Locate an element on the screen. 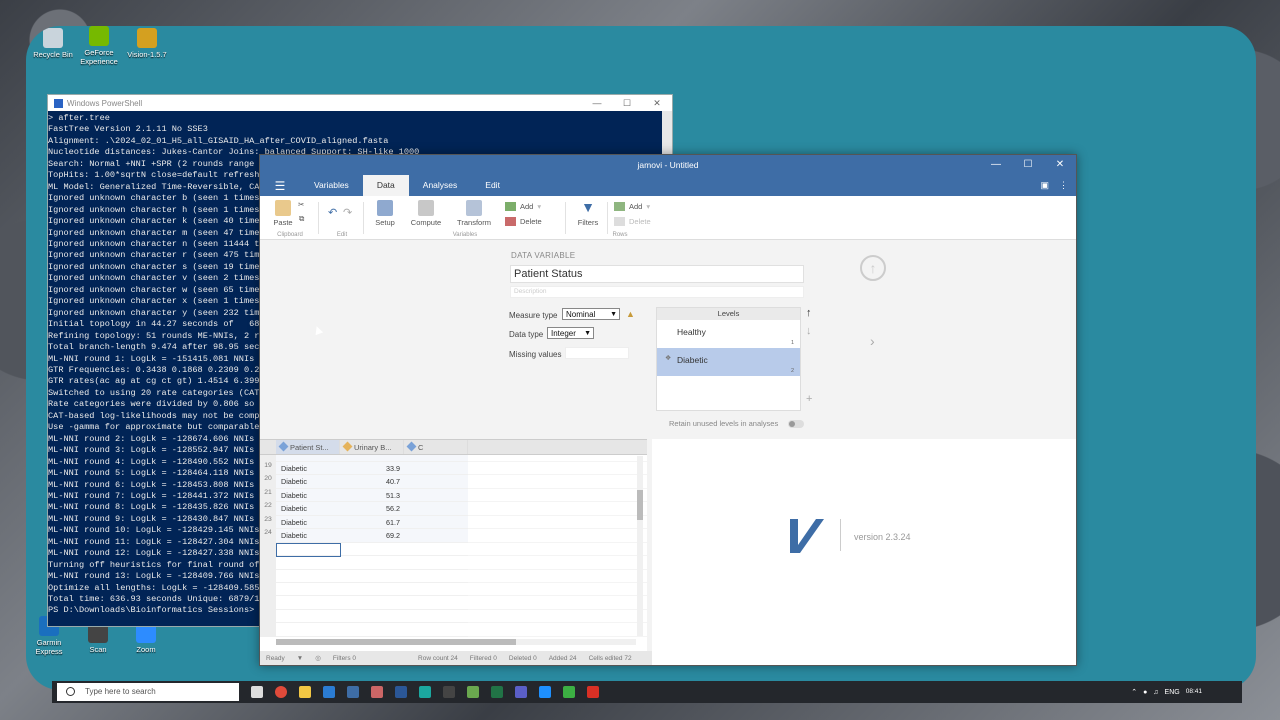 This screenshot has width=1280, height=720. powershell-titlebar: Windows PowerShell — ☐ ✕ is located at coordinates (360, 103).